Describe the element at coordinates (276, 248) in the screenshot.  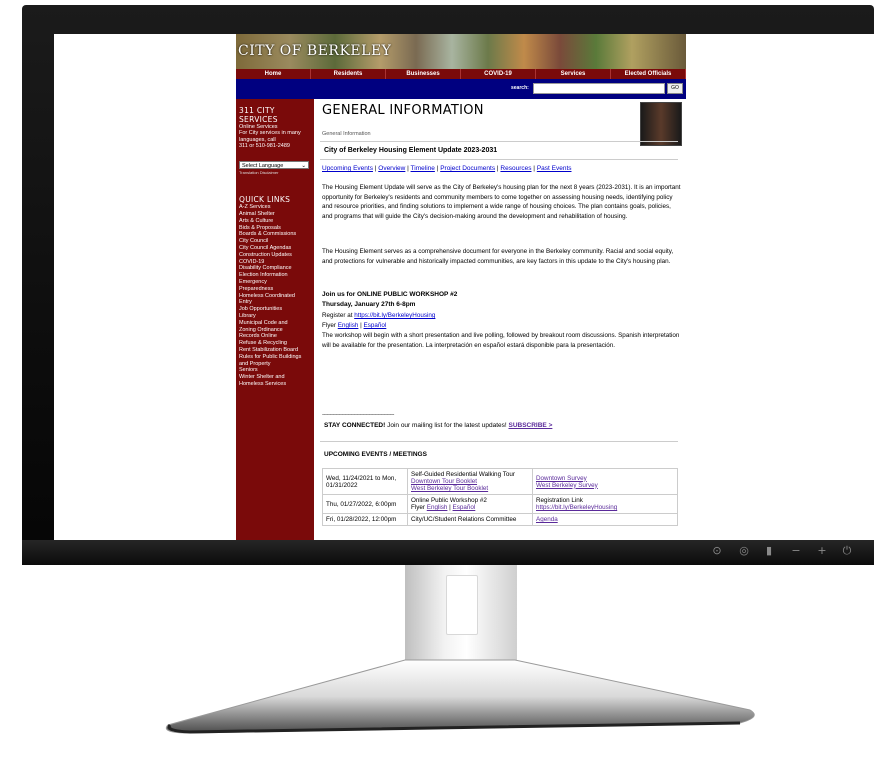
I see `quick-link: City Council Agendas` at that location.